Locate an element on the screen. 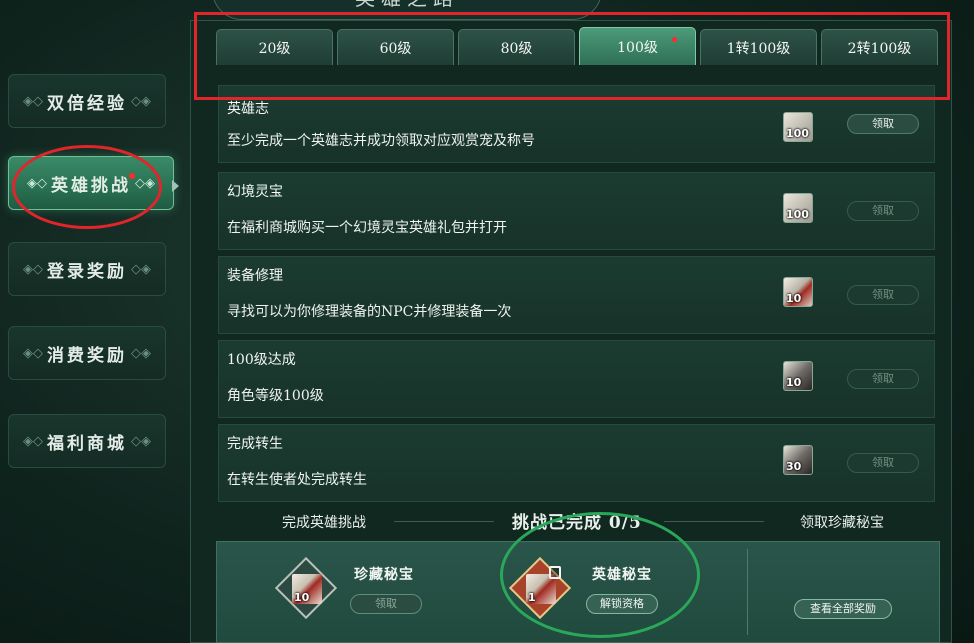 This screenshot has width=974, height=643. sidebar-item-spend-reward: ◈◇ 消费奖励 ◇◈ is located at coordinates (87, 353).